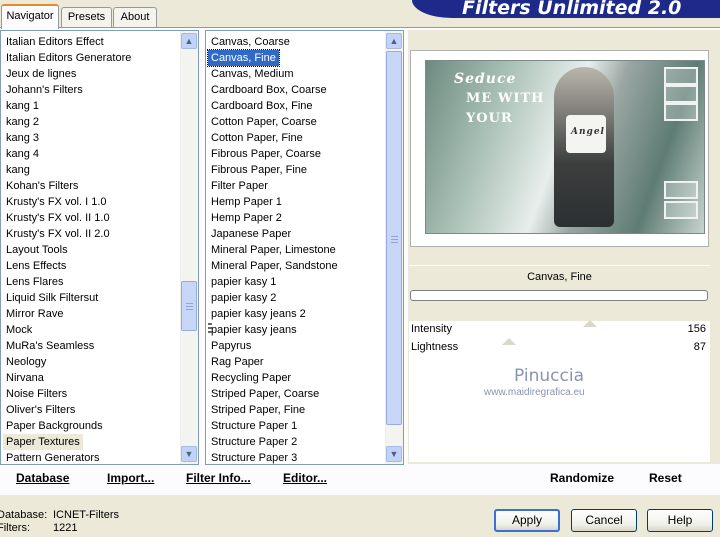 The image size is (720, 537). I want to click on list-item: Mineral Paper, Limestone, so click(273, 250).